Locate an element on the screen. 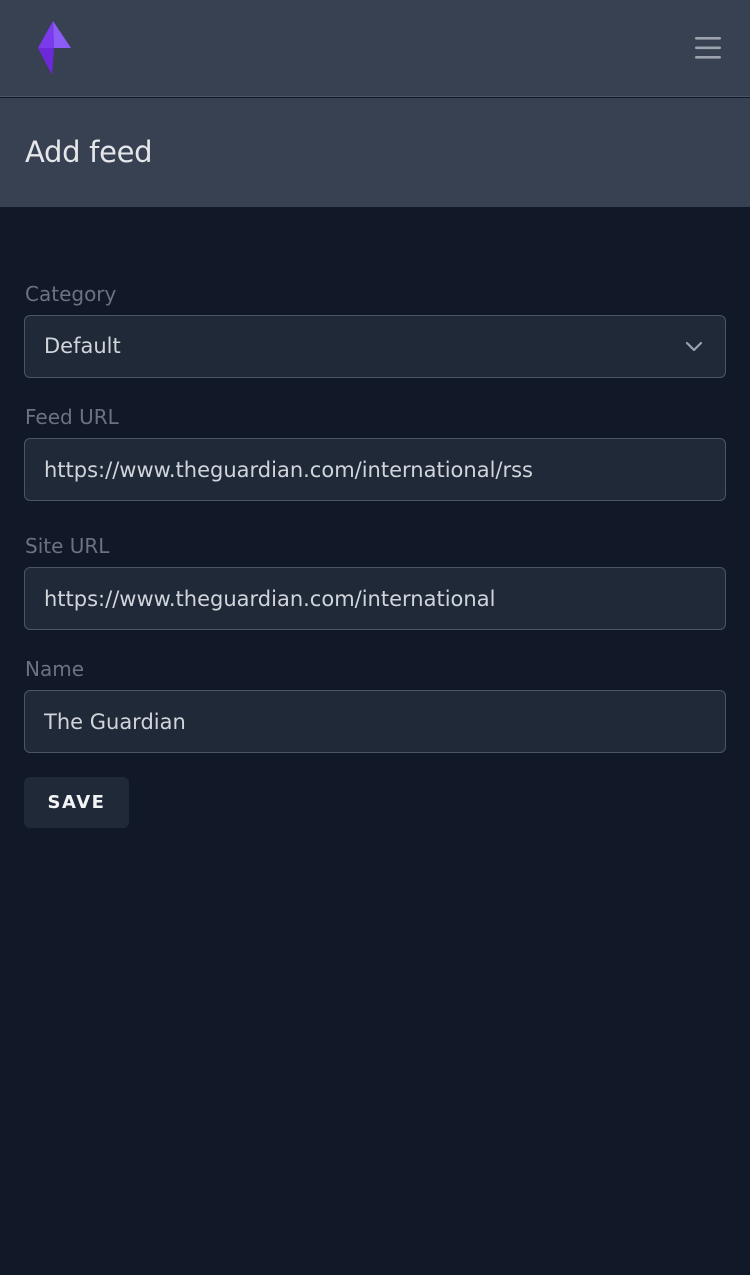 The height and width of the screenshot is (1275, 750). save-button: SAVE is located at coordinates (76, 802).